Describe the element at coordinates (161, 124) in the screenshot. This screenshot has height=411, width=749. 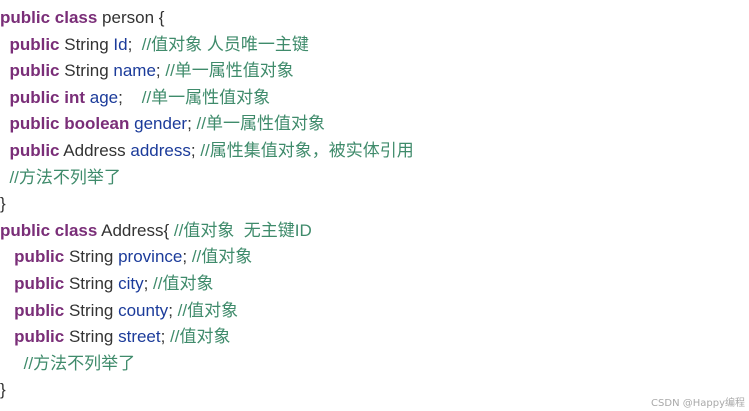
I see `field-name: gender` at that location.